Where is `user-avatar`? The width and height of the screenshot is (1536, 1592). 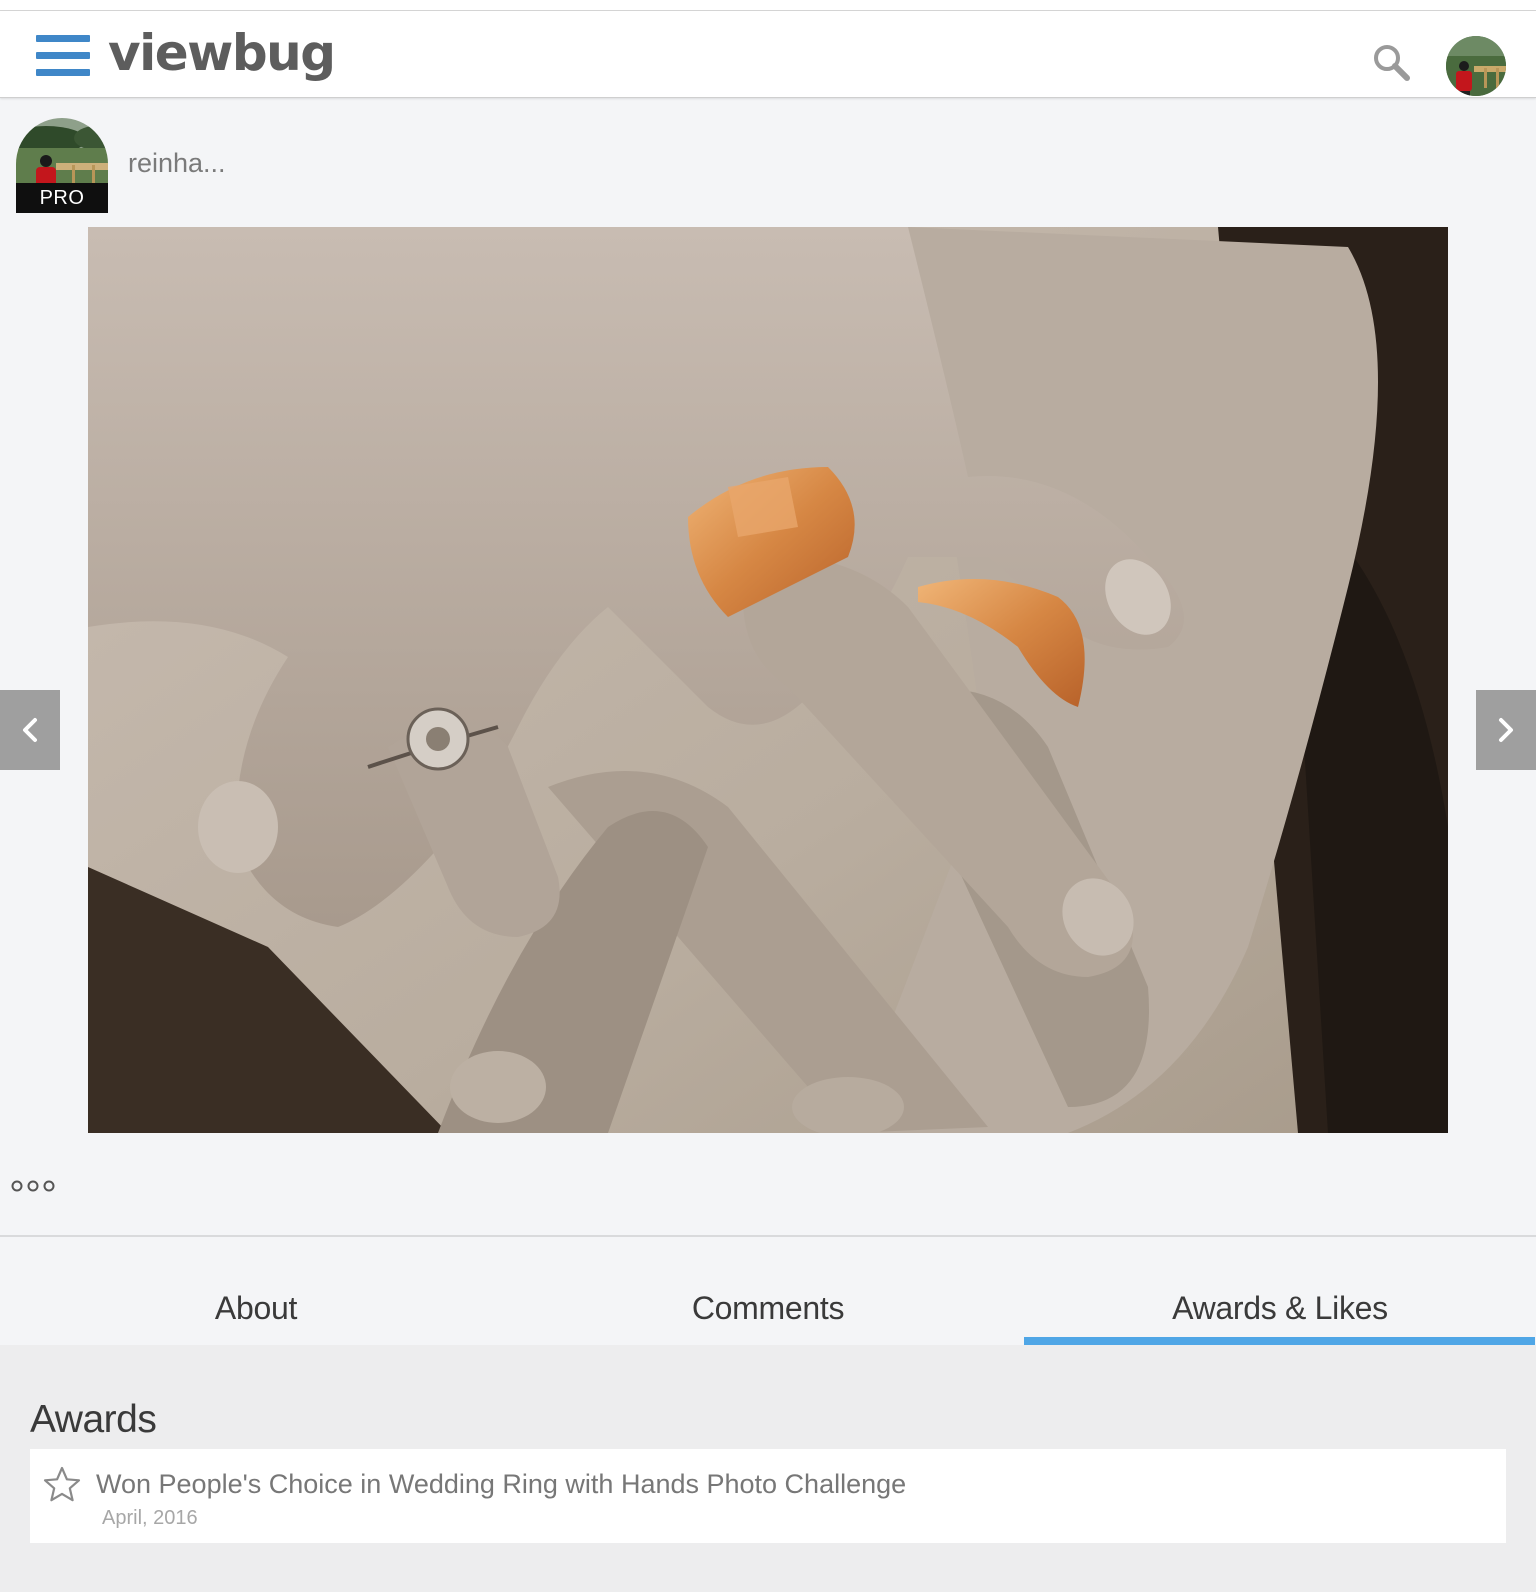 user-avatar is located at coordinates (1476, 66).